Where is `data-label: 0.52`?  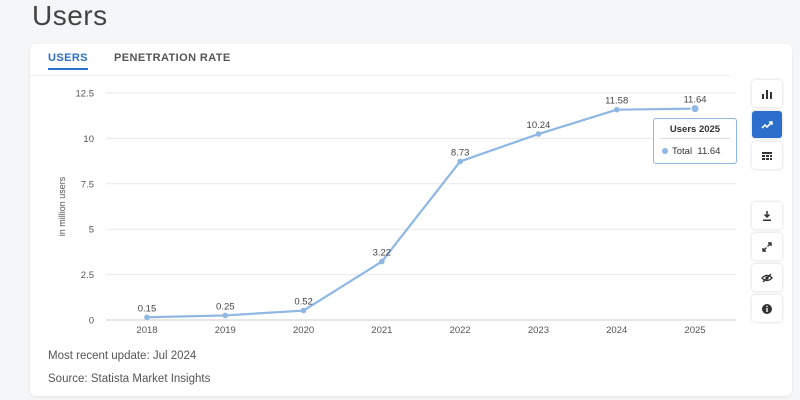
data-label: 0.52 is located at coordinates (303, 302).